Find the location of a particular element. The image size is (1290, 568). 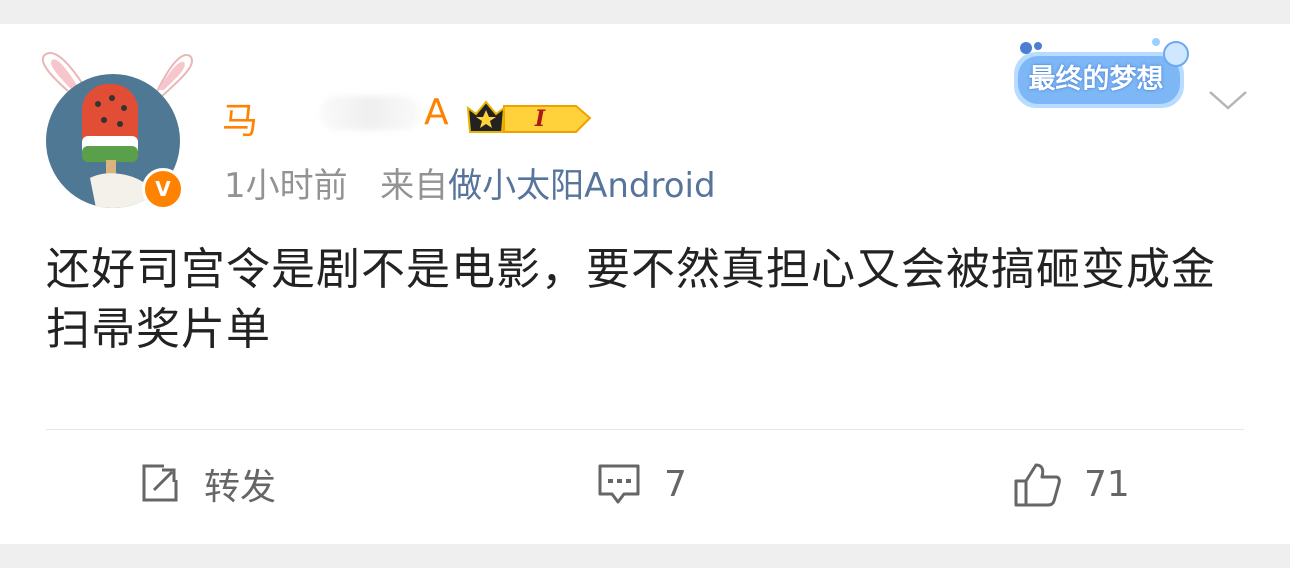

thumbs-up-icon is located at coordinates (1037, 485).